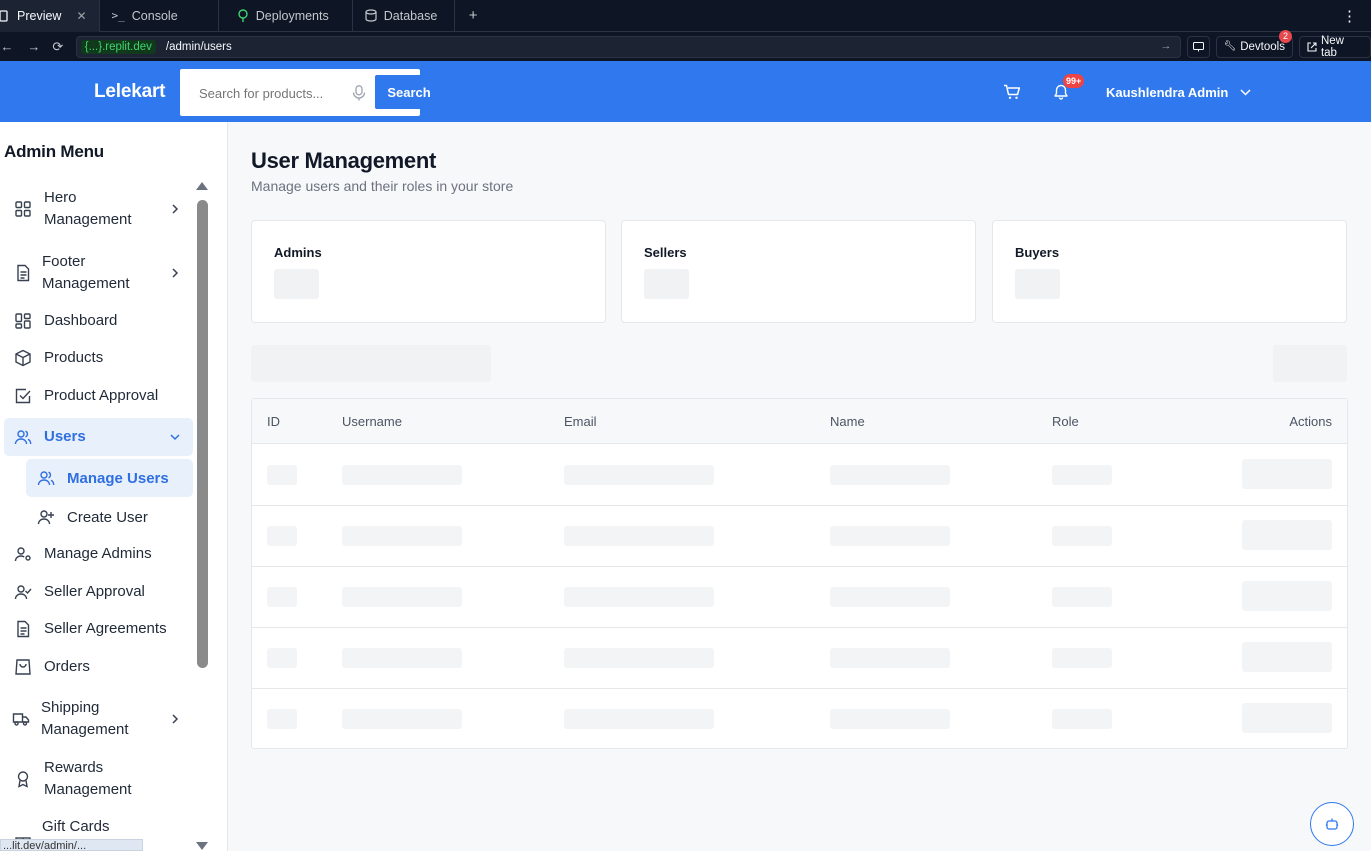 Image resolution: width=1371 pixels, height=851 pixels. What do you see at coordinates (666, 284) in the screenshot?
I see `loading-skeleton` at bounding box center [666, 284].